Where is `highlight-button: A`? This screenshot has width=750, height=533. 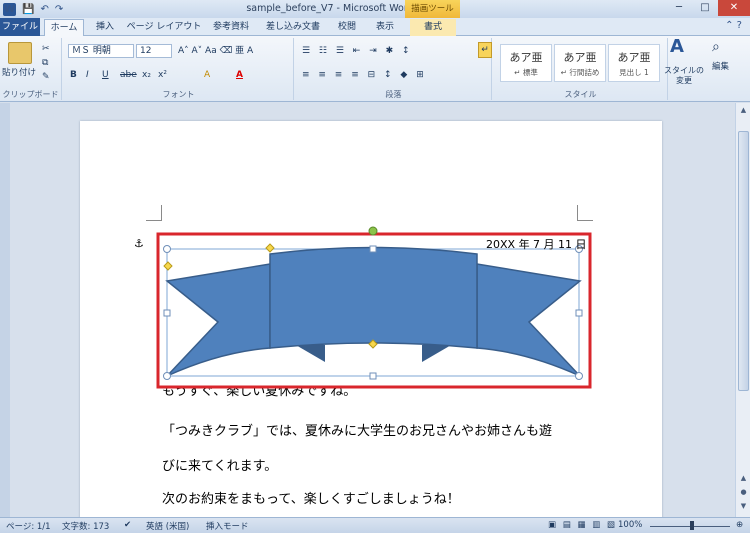 highlight-button: A is located at coordinates (207, 75).